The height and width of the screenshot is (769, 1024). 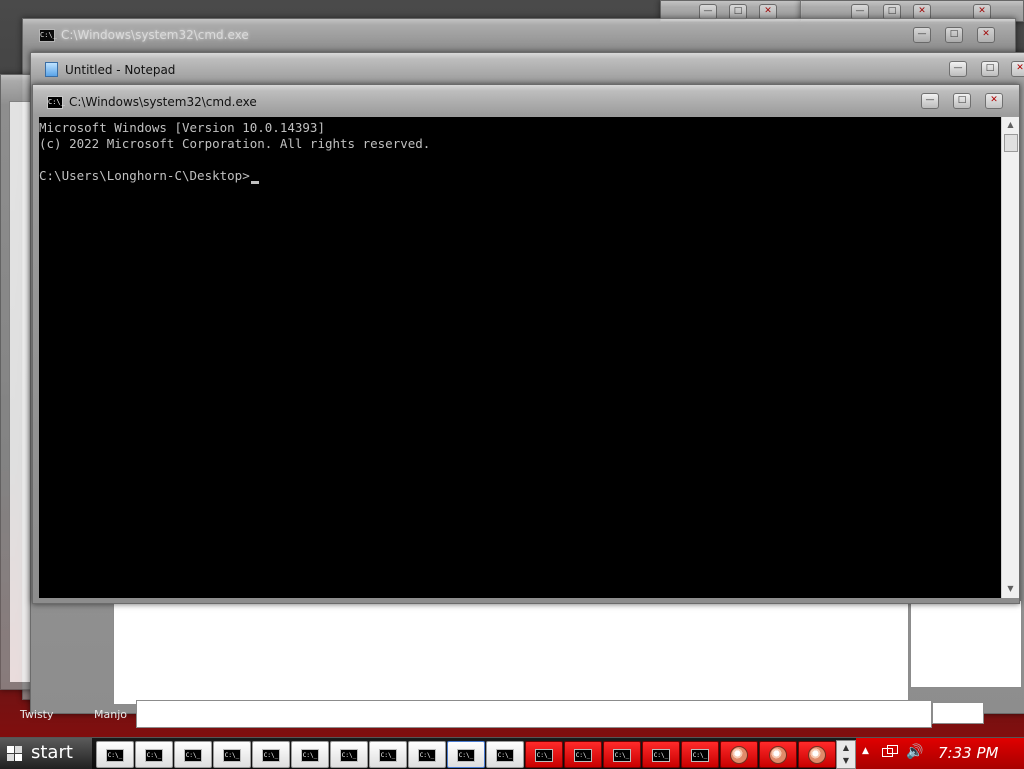 I want to click on text-cursor, so click(x=254, y=182).